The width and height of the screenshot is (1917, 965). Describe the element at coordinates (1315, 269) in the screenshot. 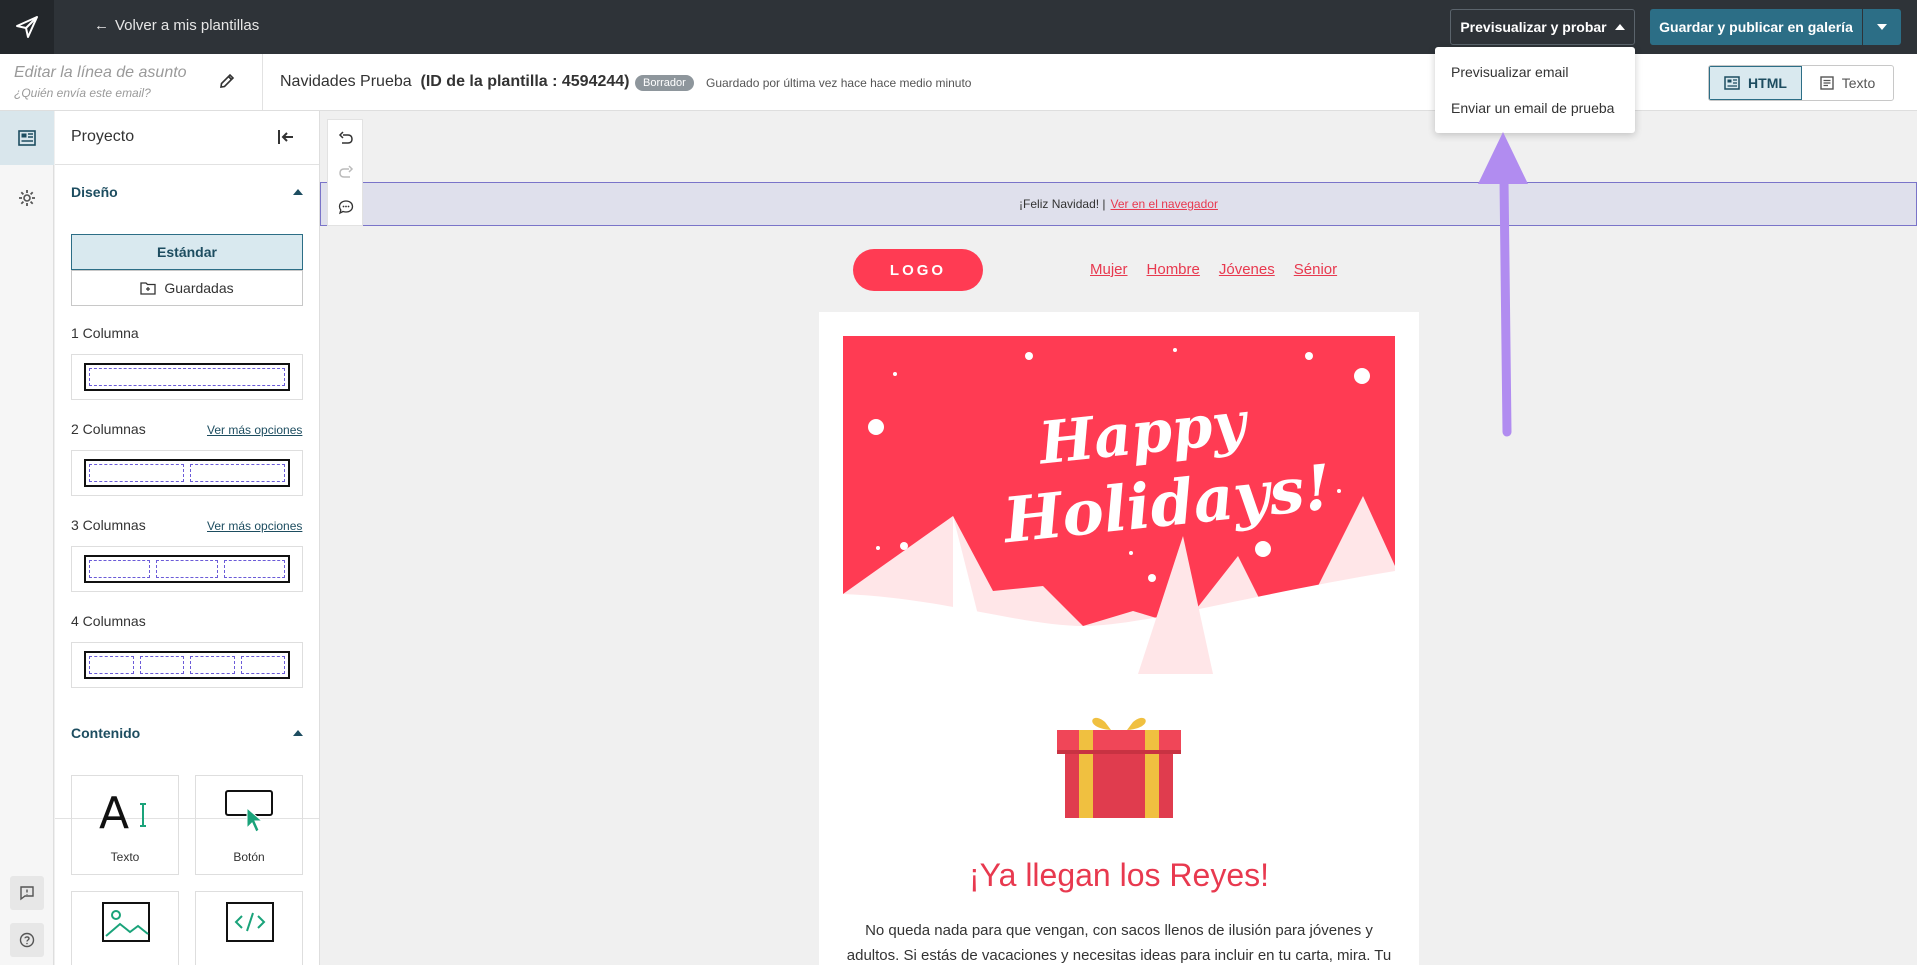

I see `nav-link-senior: Sénior` at that location.